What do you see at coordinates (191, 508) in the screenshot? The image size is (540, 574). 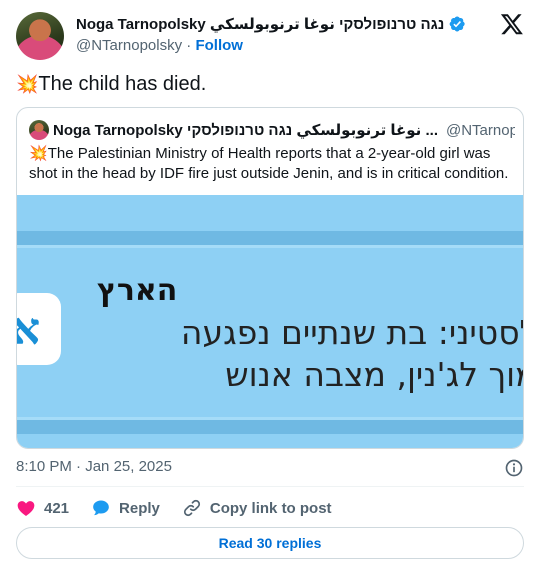 I see `link-icon` at bounding box center [191, 508].